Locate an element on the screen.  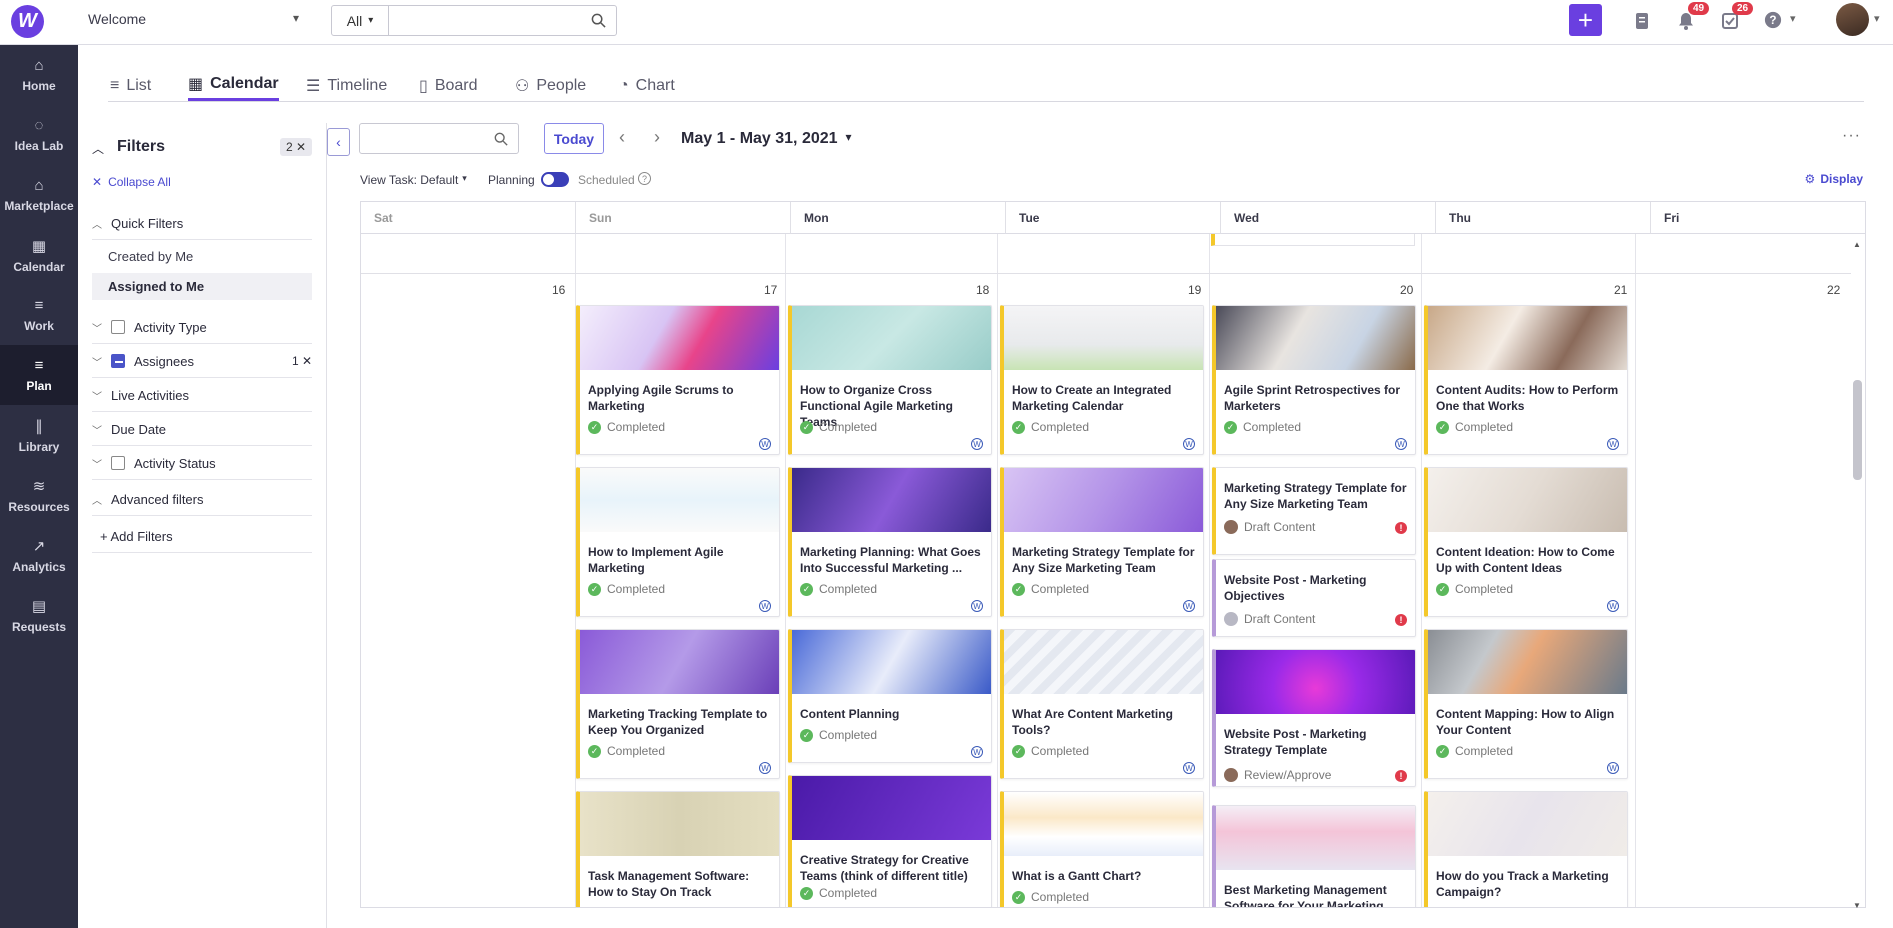
nav-item-requests: ▤ Requests is located at coordinates (39, 615).